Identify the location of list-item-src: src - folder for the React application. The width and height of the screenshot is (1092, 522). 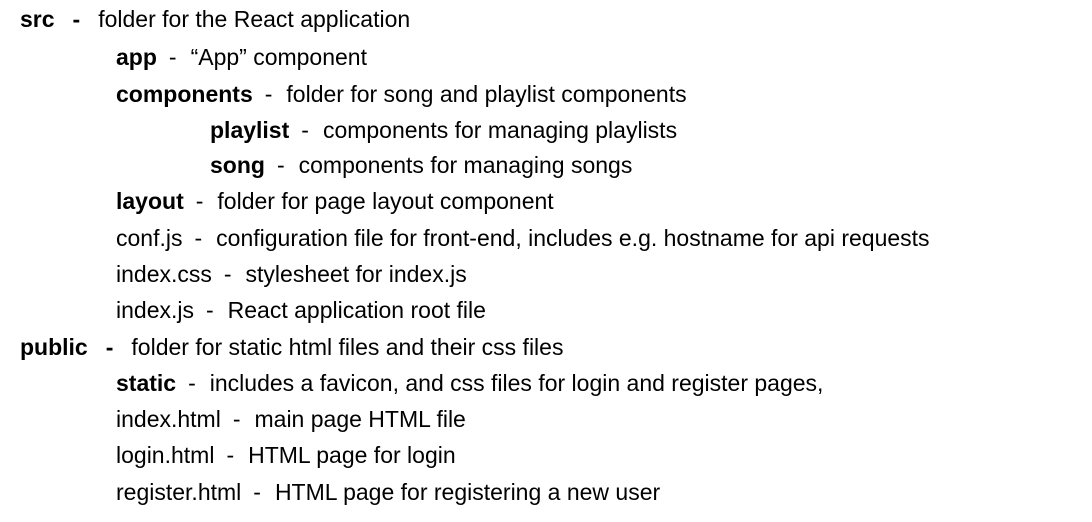
(215, 19).